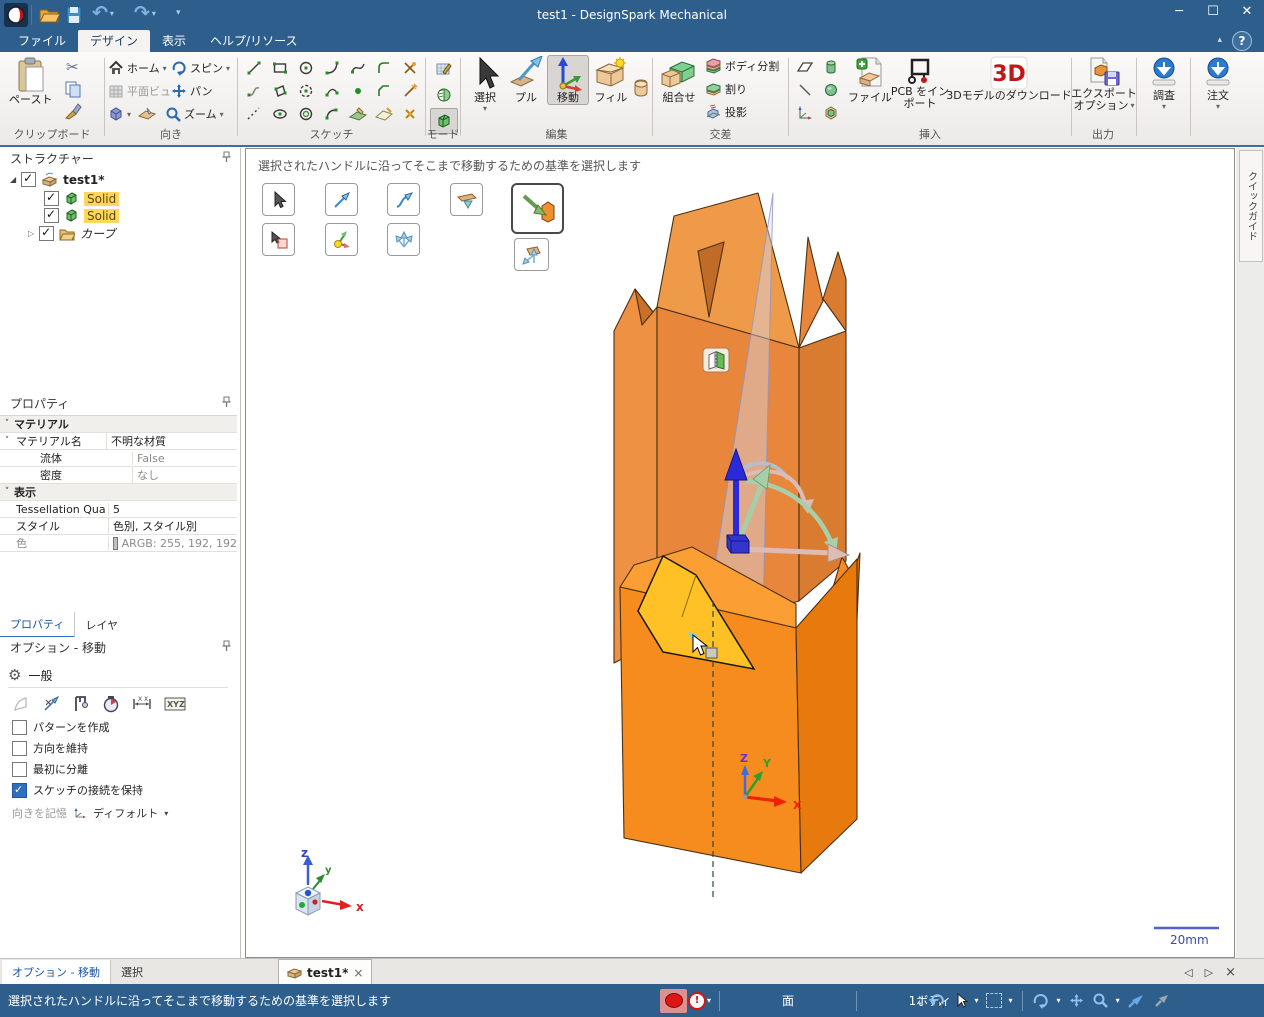  I want to click on record-button, so click(673, 1000).